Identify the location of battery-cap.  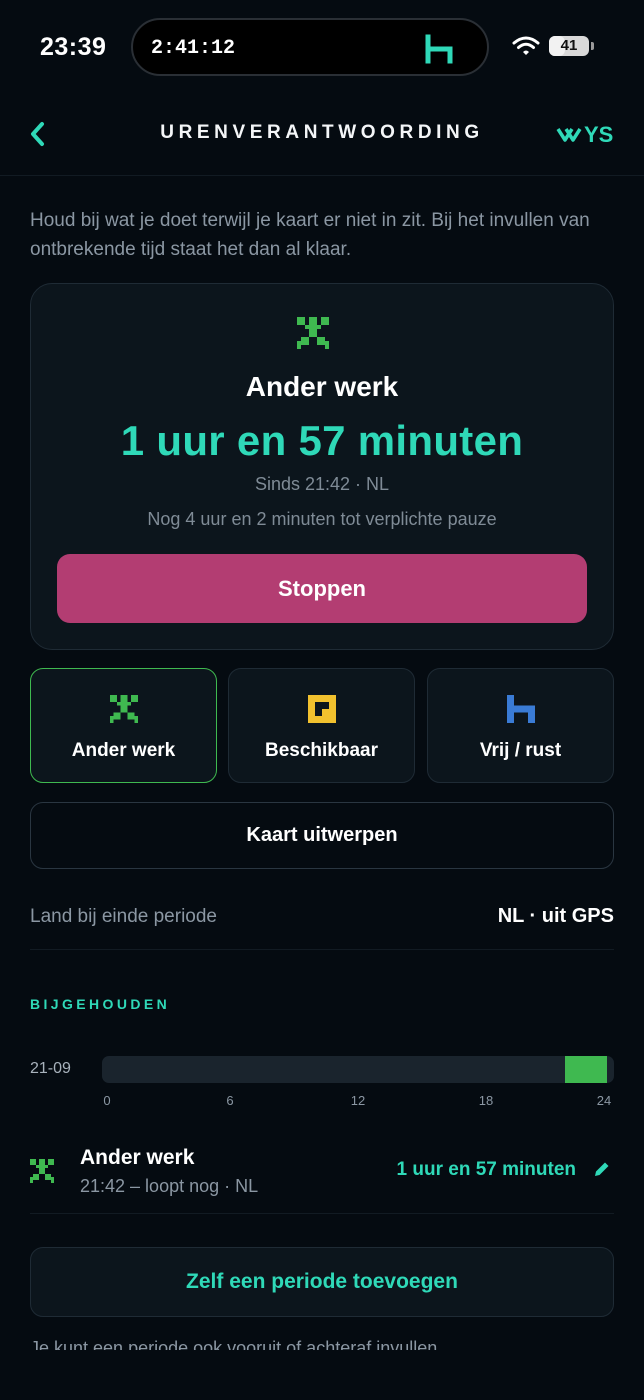
(592, 46).